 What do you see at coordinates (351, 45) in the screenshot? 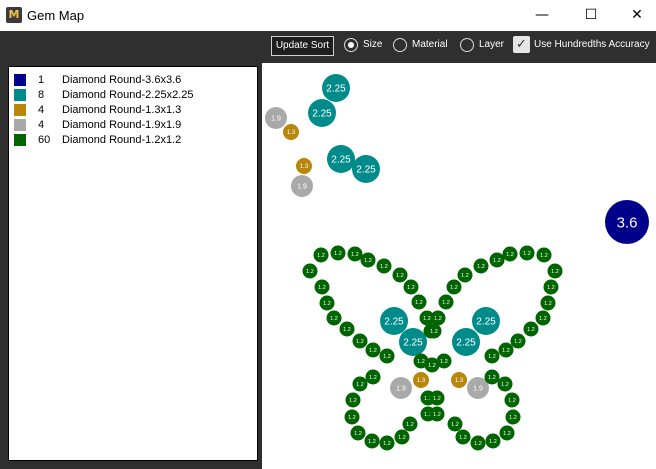
I see `sort-size-radio` at bounding box center [351, 45].